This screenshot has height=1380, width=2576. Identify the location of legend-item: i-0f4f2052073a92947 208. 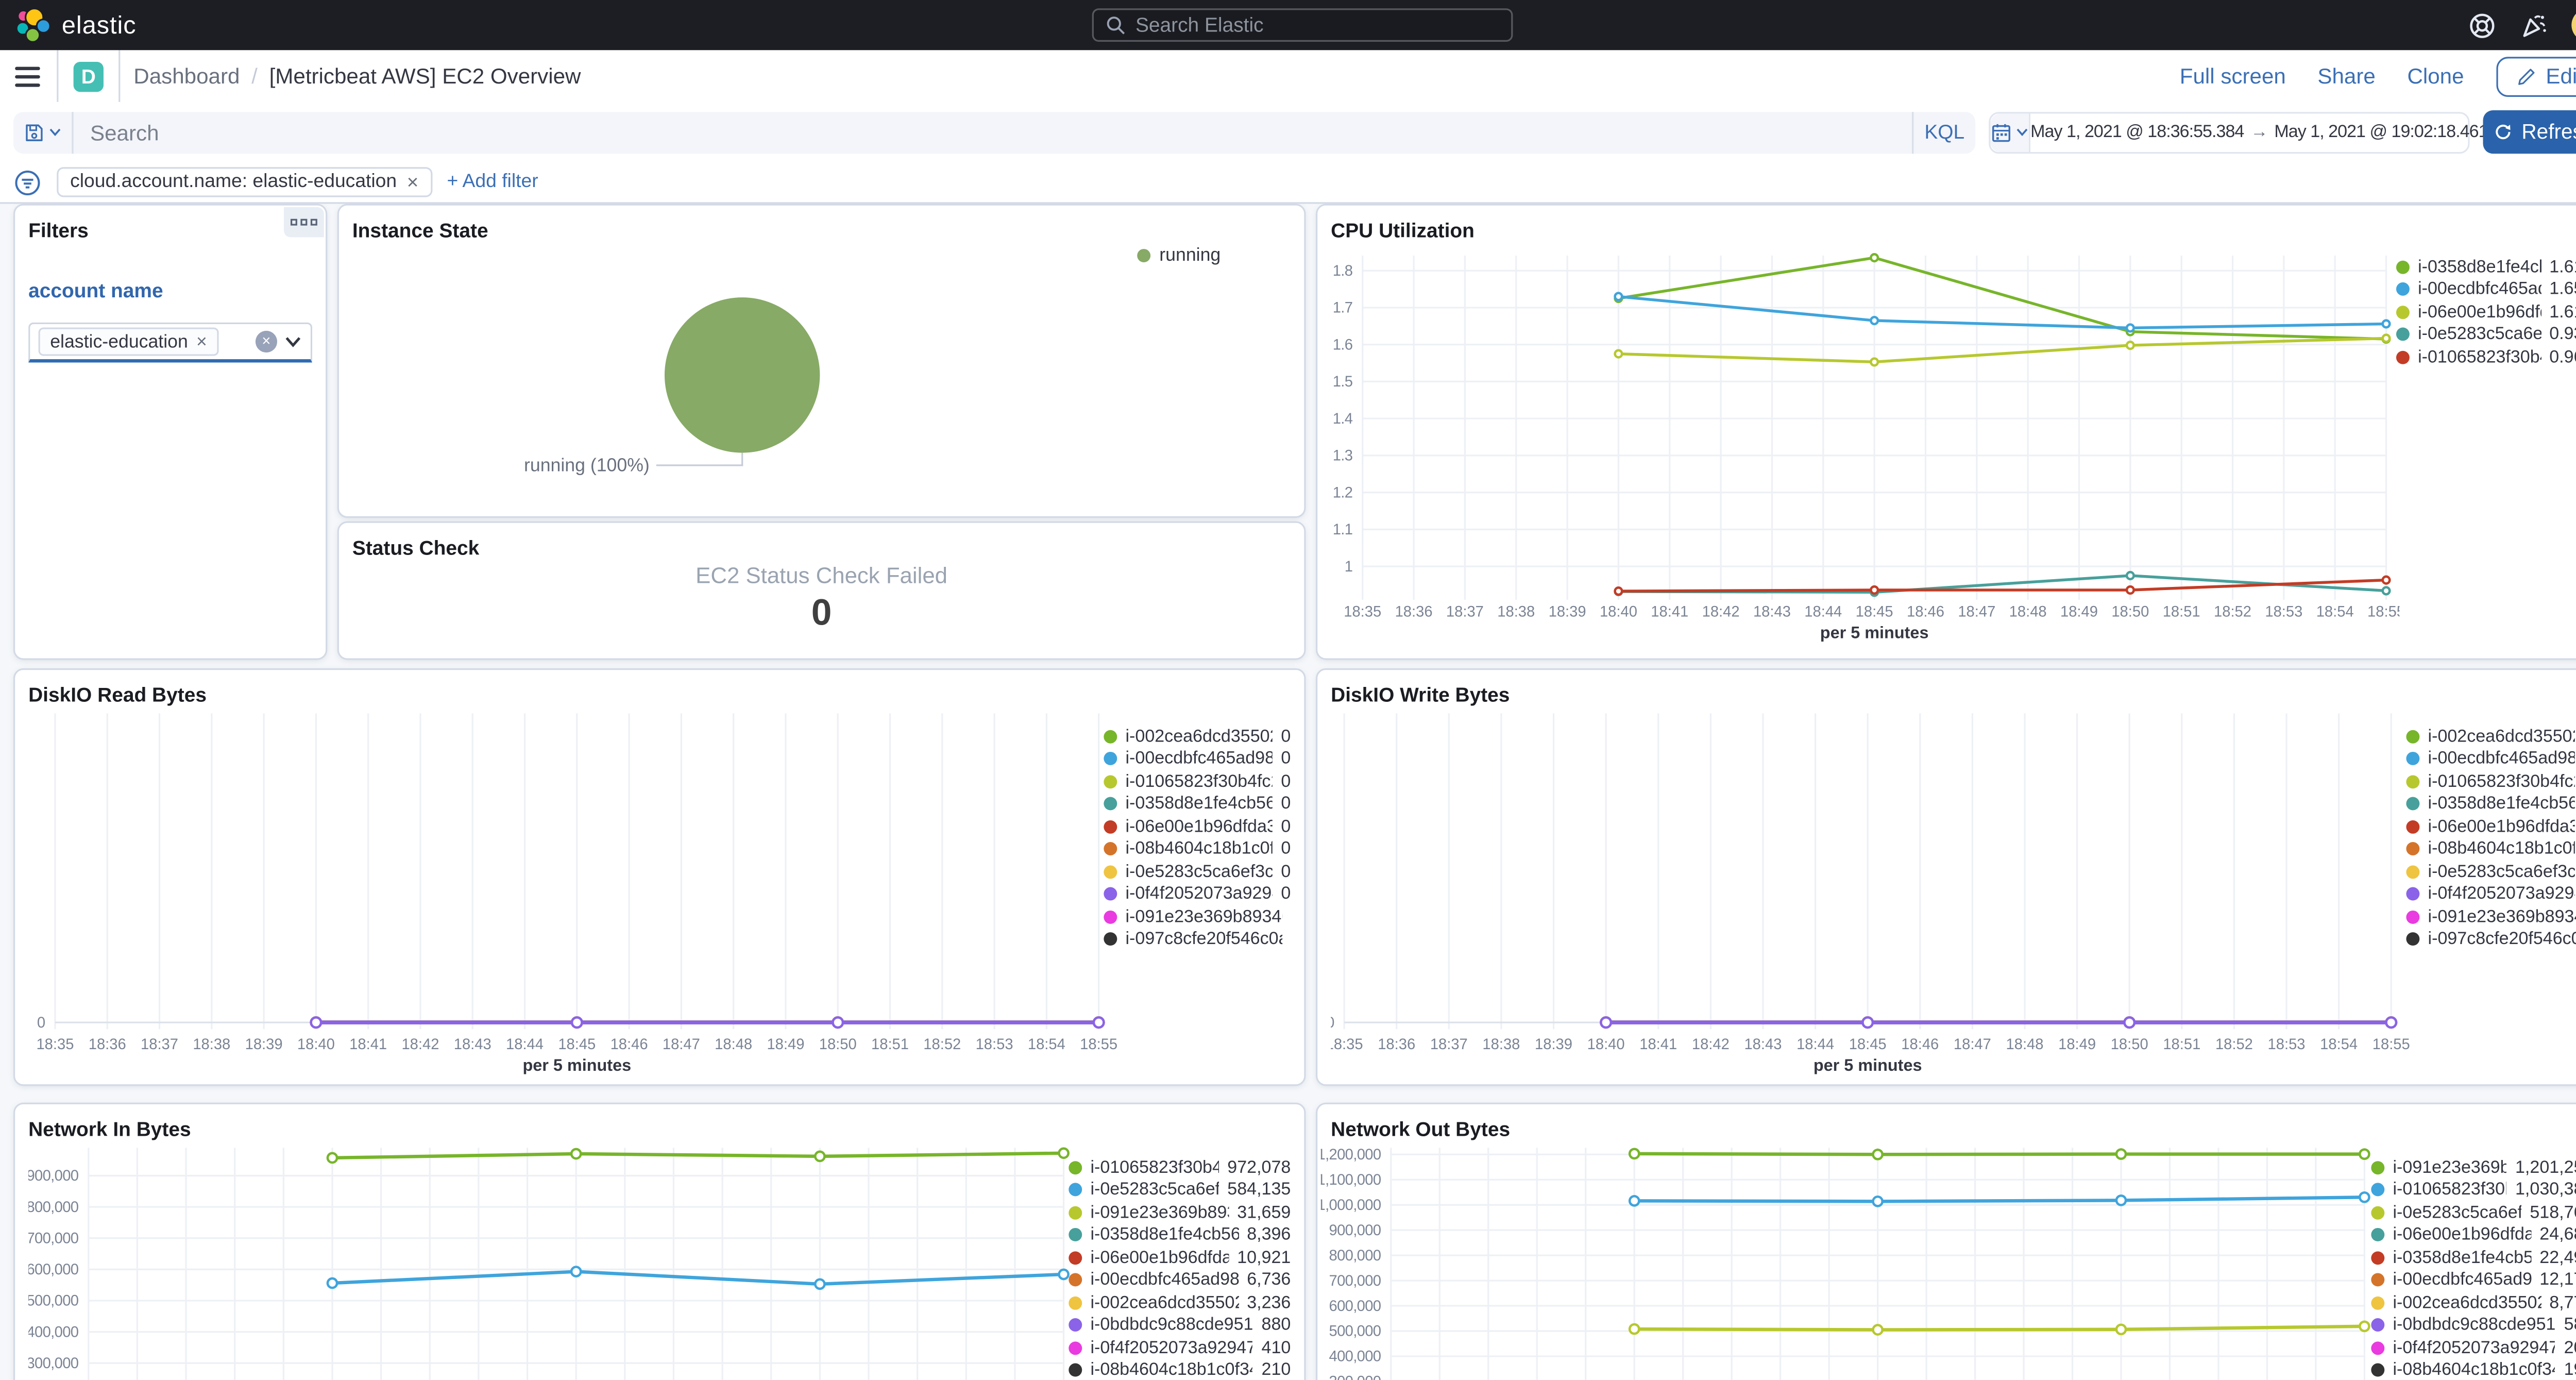
(2473, 1348).